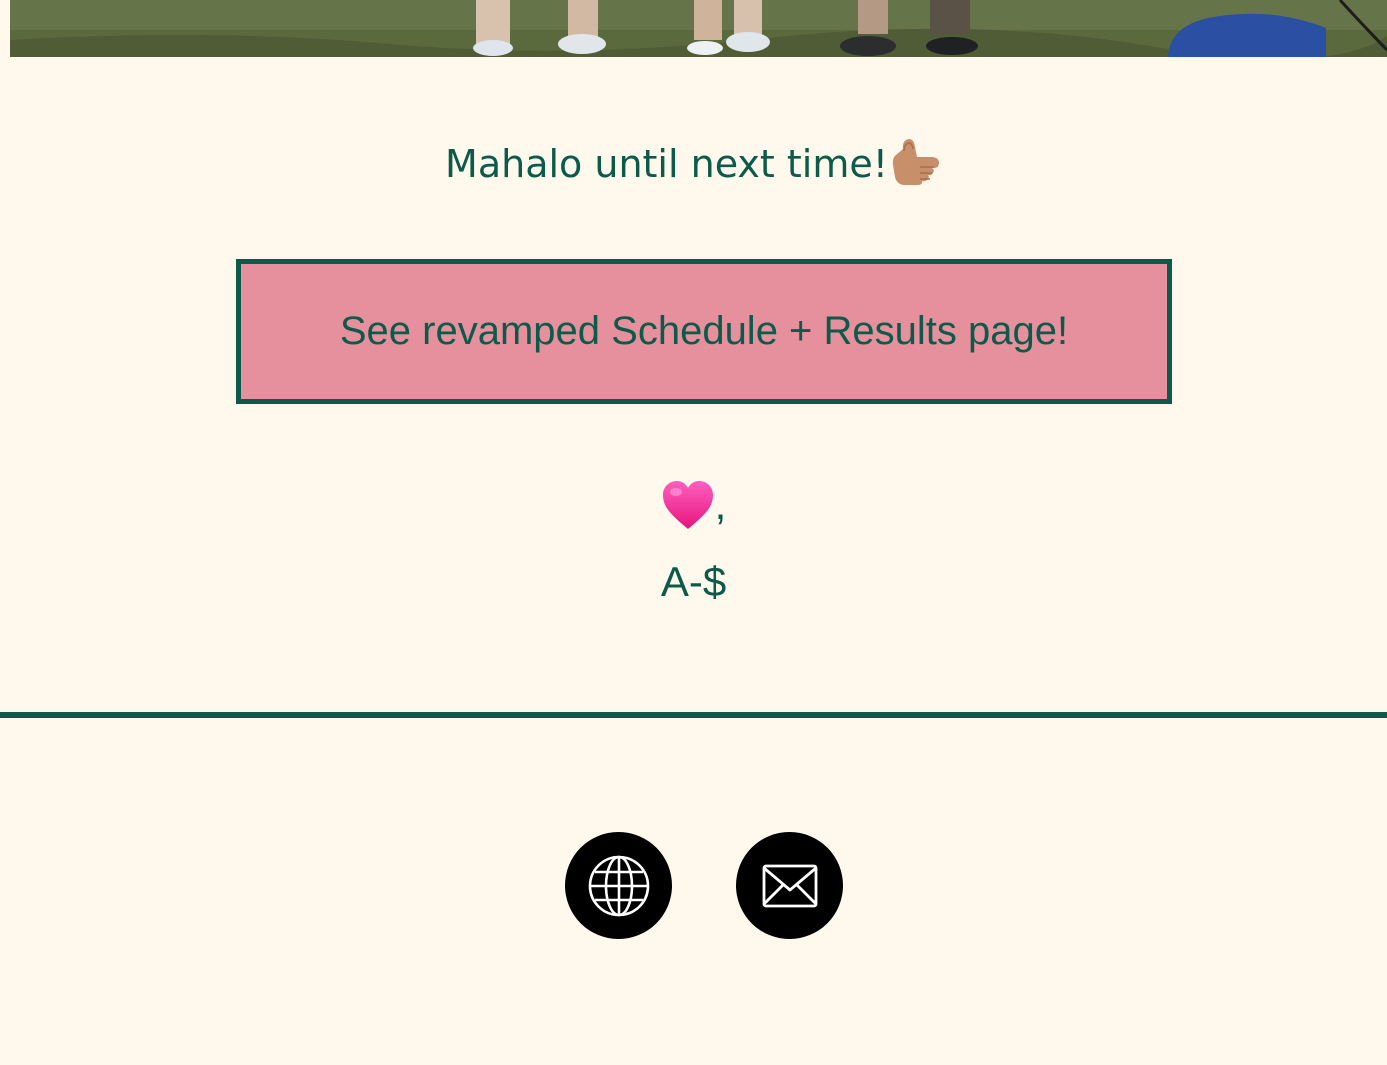 The width and height of the screenshot is (1387, 1065). What do you see at coordinates (916, 166) in the screenshot?
I see `call-me-hand-icon` at bounding box center [916, 166].